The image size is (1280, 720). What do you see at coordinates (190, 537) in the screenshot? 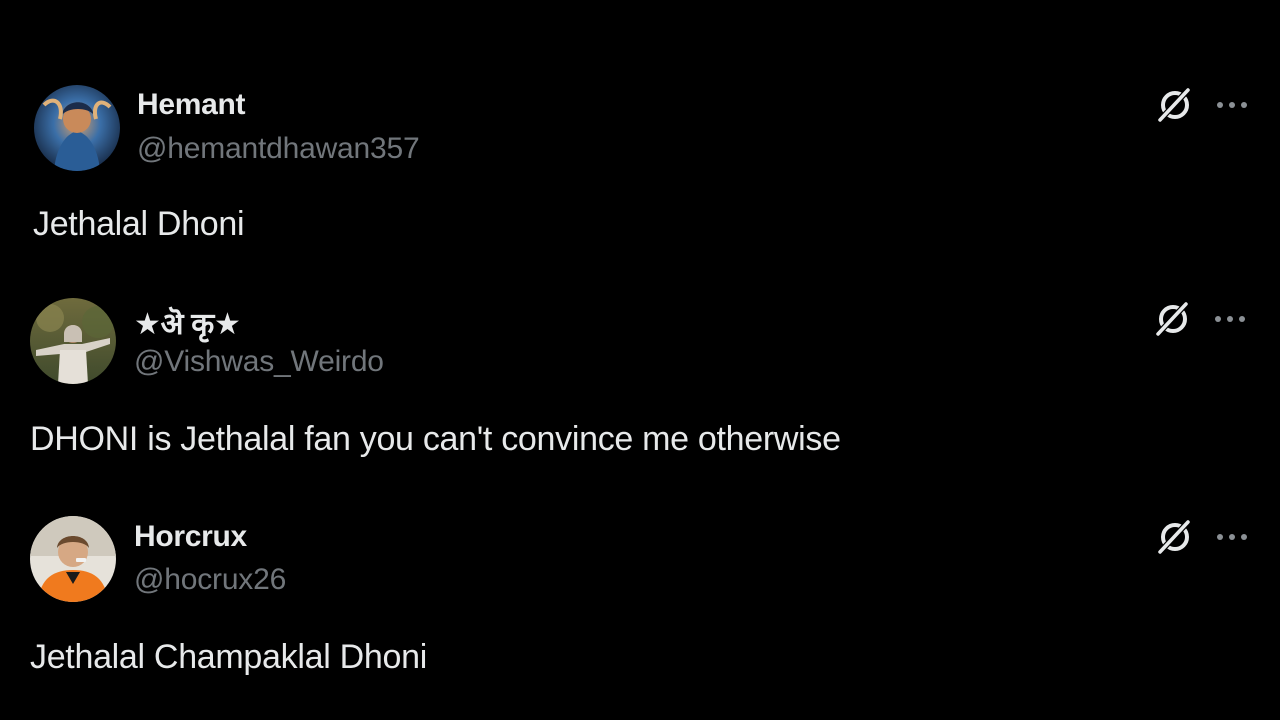
I see `display-name: Horcrux` at bounding box center [190, 537].